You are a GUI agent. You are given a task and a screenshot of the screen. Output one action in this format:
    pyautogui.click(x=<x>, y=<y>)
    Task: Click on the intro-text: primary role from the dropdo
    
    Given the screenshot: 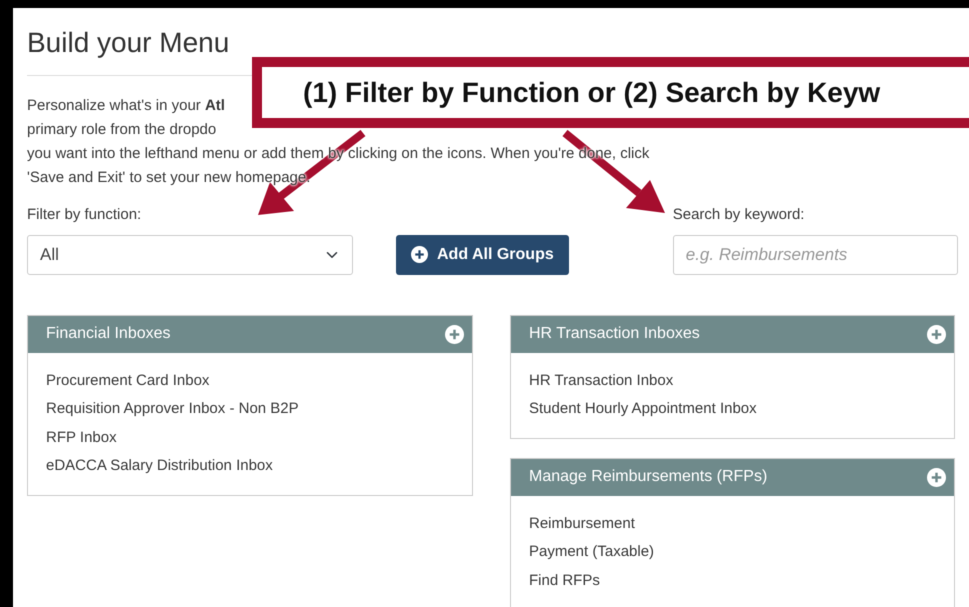 What is the action you would take?
    pyautogui.click(x=121, y=130)
    